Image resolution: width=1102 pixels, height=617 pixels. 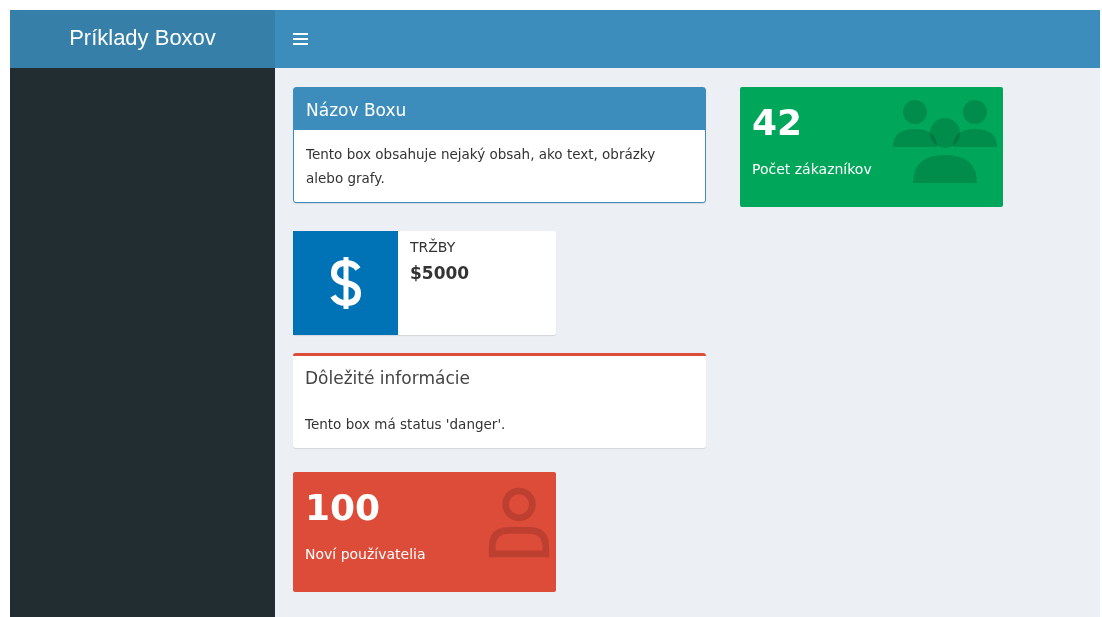 I want to click on value-label: Počet zákazníkov, so click(x=812, y=169).